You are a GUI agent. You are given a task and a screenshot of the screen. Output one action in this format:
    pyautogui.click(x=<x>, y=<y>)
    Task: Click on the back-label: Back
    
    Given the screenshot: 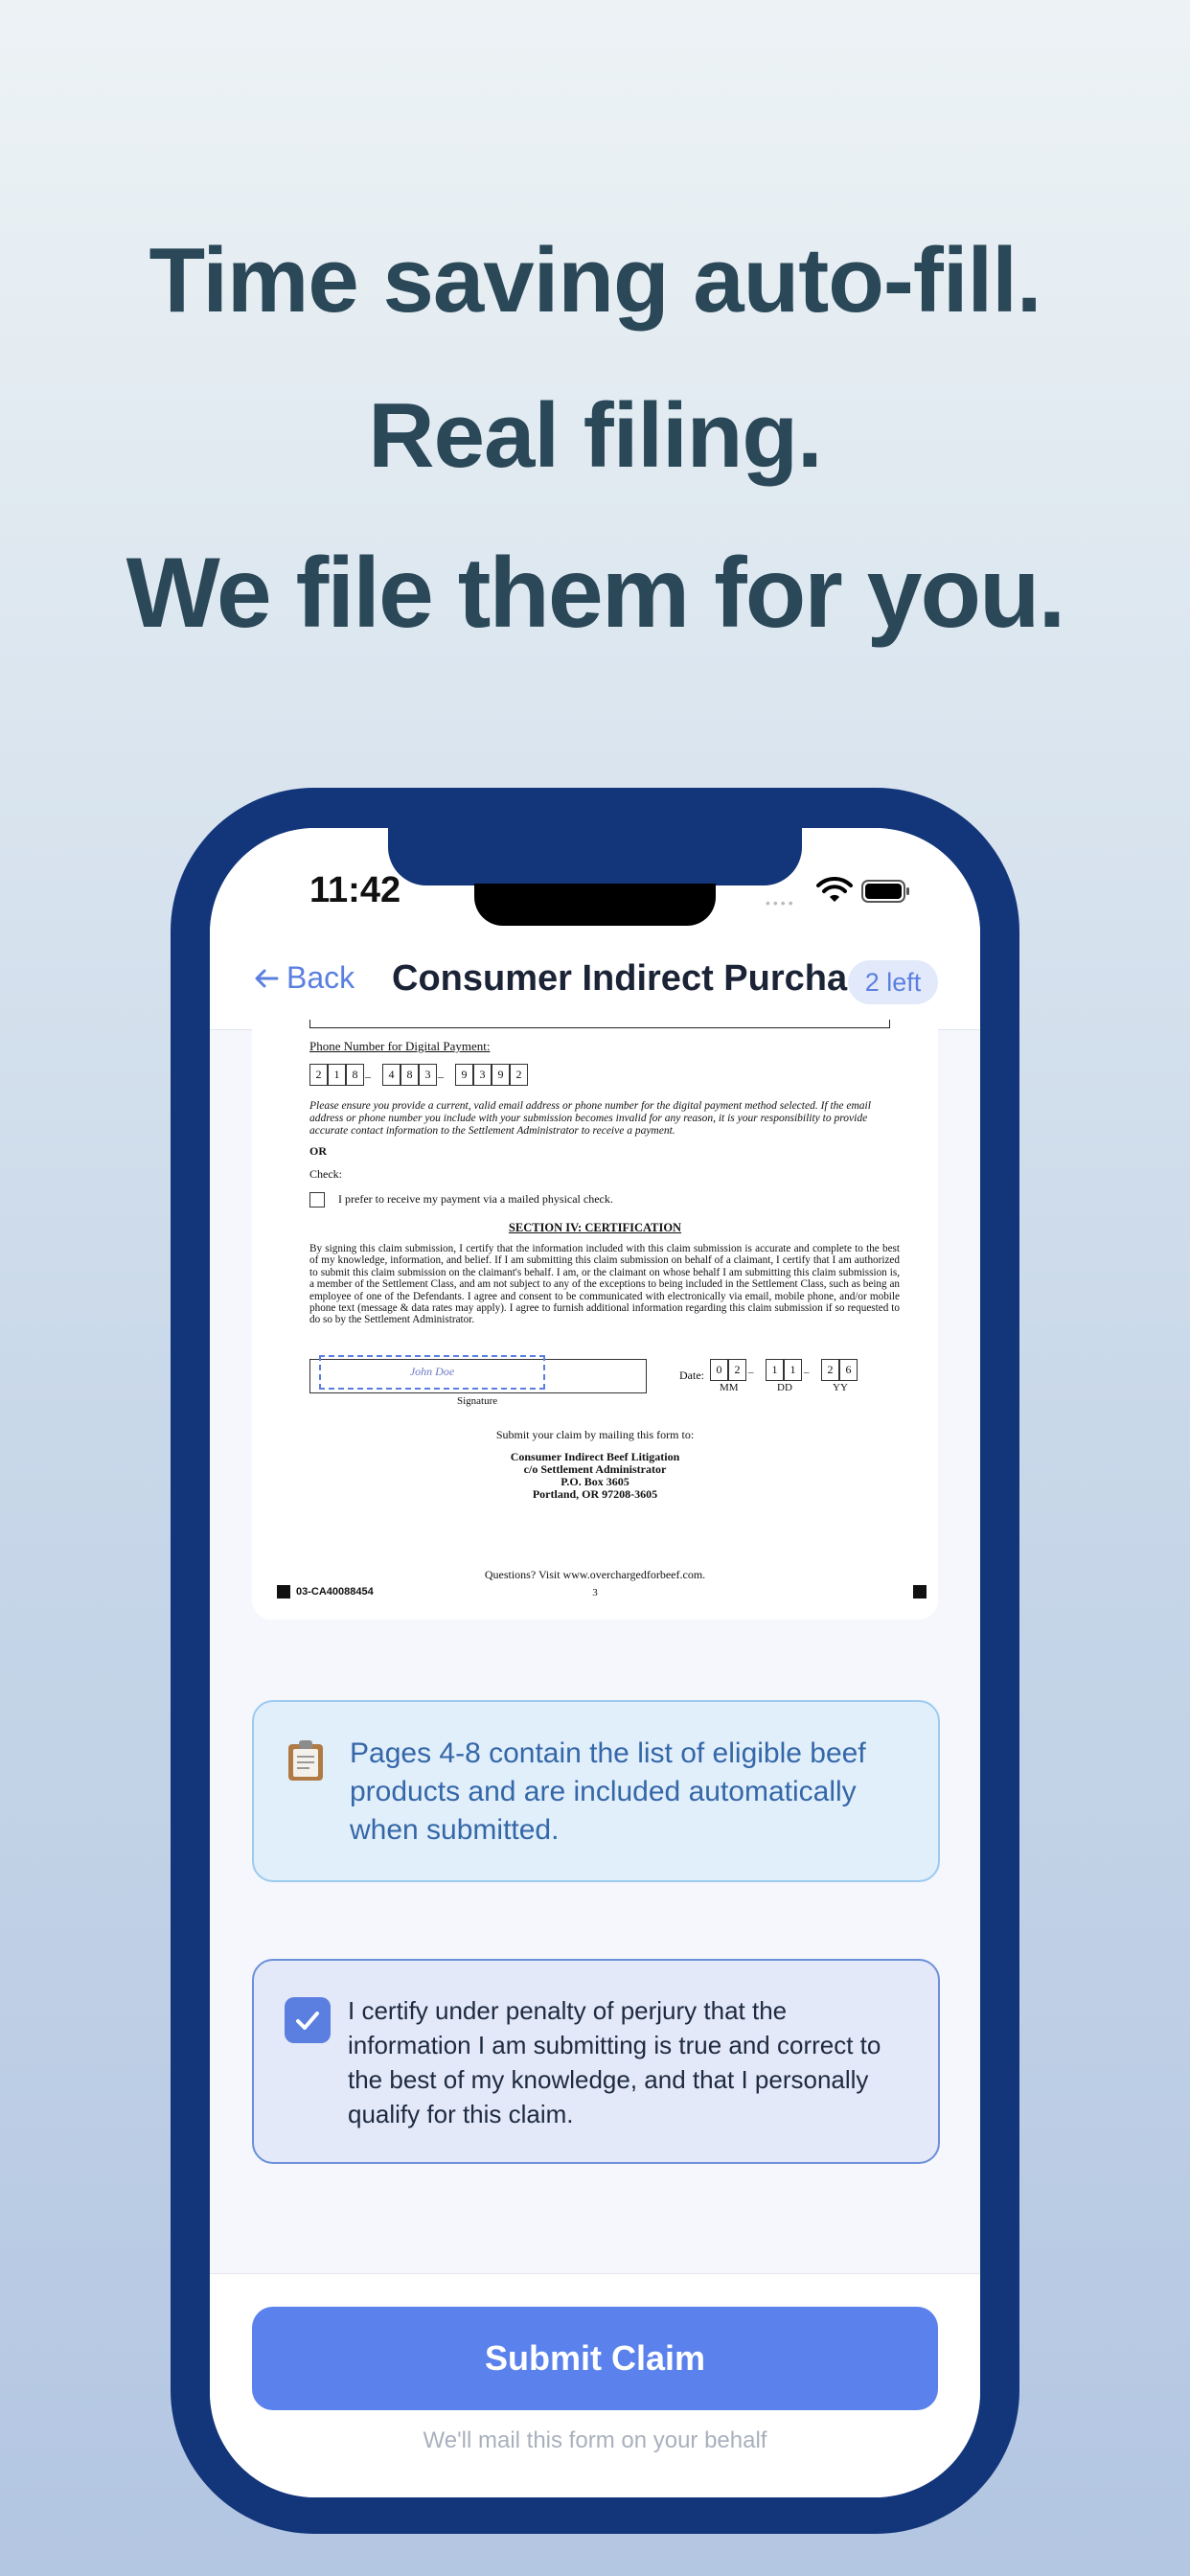 What is the action you would take?
    pyautogui.click(x=320, y=977)
    